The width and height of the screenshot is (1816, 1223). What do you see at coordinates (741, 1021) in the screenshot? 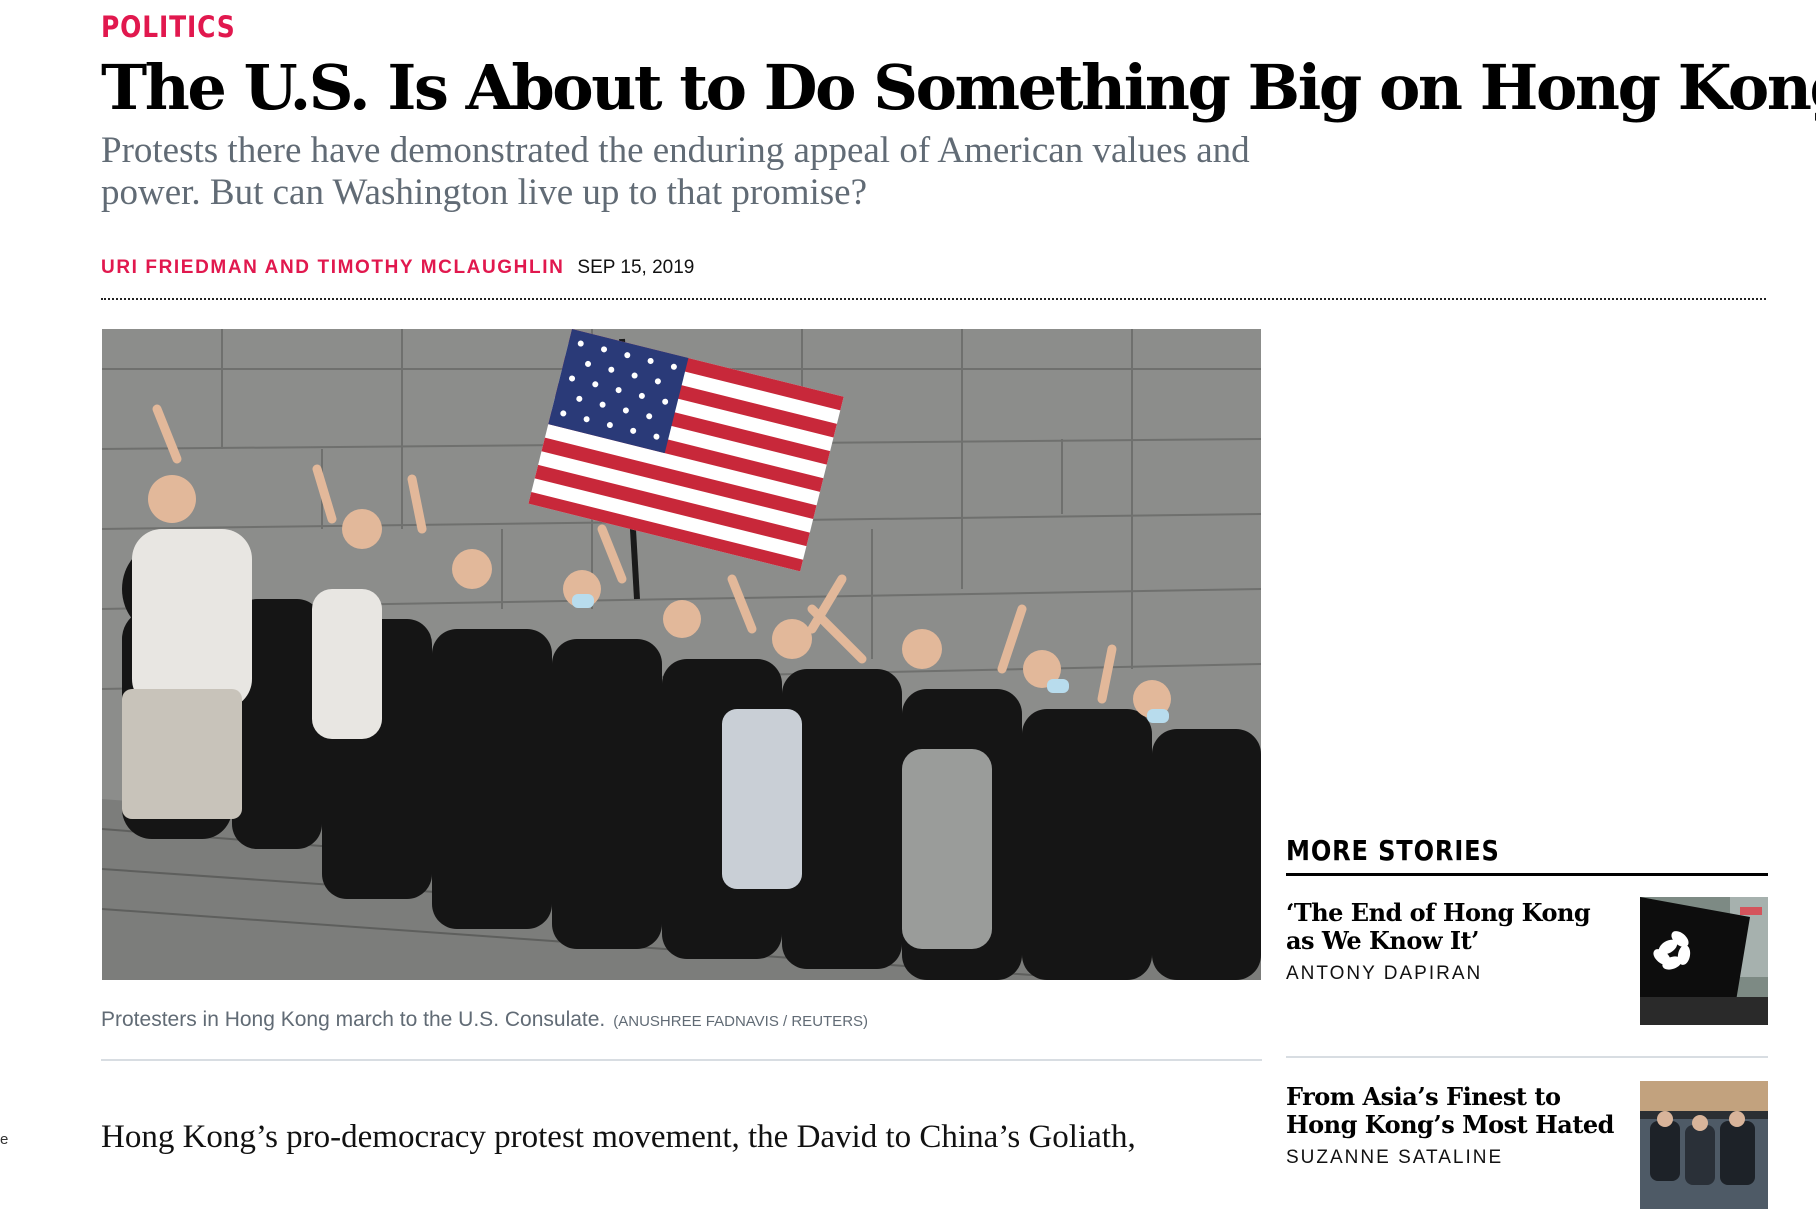
I see `photo-credit: (Anushree Fadnavis / Reuters)` at bounding box center [741, 1021].